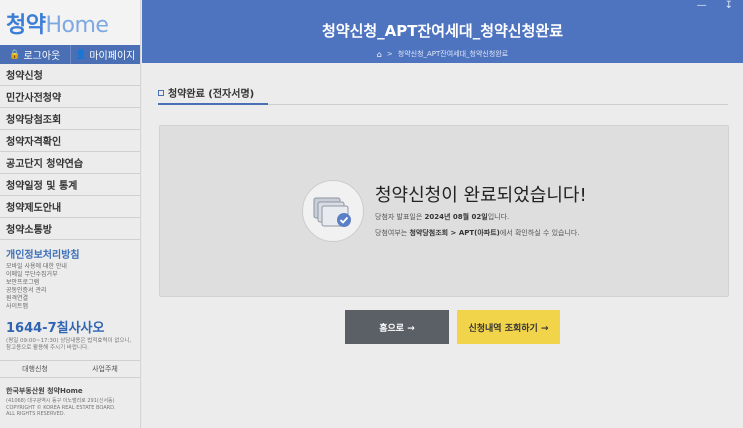 The height and width of the screenshot is (428, 743). Describe the element at coordinates (392, 233) in the screenshot. I see `check-prefix: 당첨여부는` at that location.